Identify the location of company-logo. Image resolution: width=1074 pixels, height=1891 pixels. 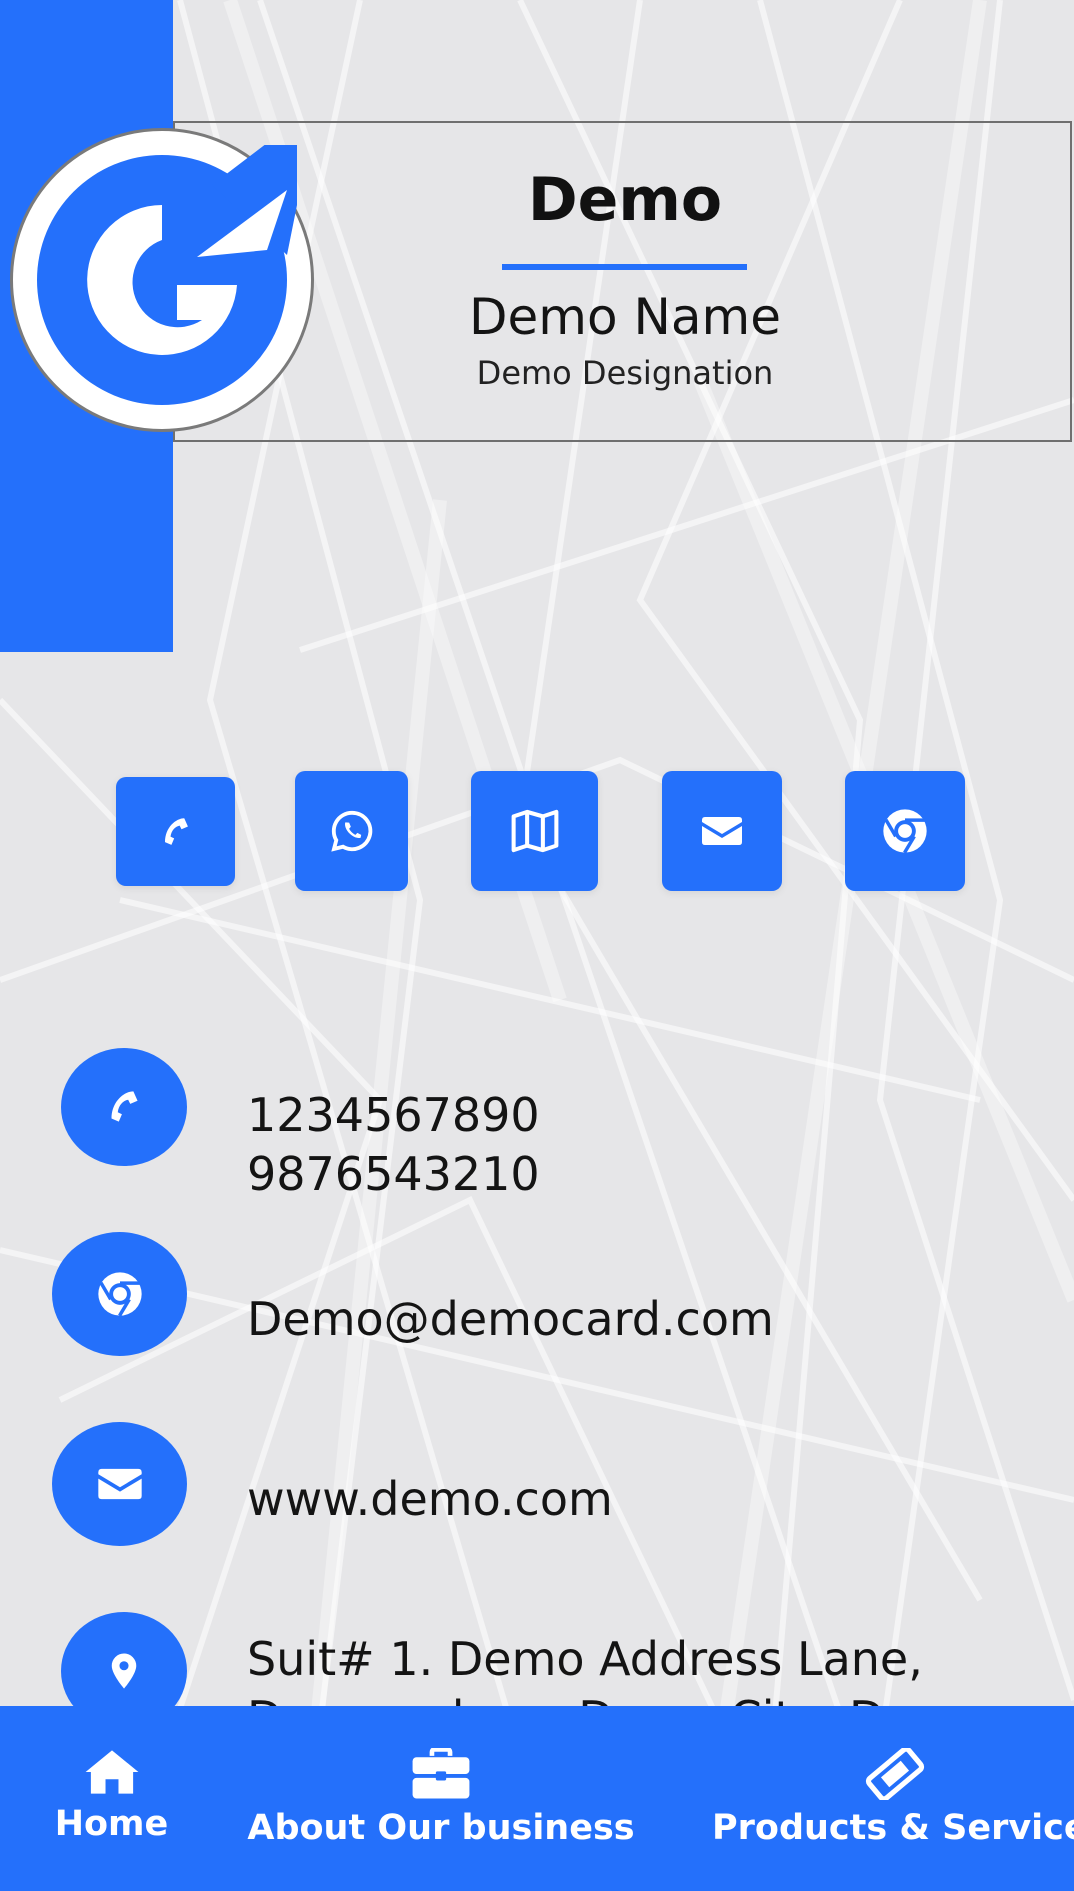
(162, 280).